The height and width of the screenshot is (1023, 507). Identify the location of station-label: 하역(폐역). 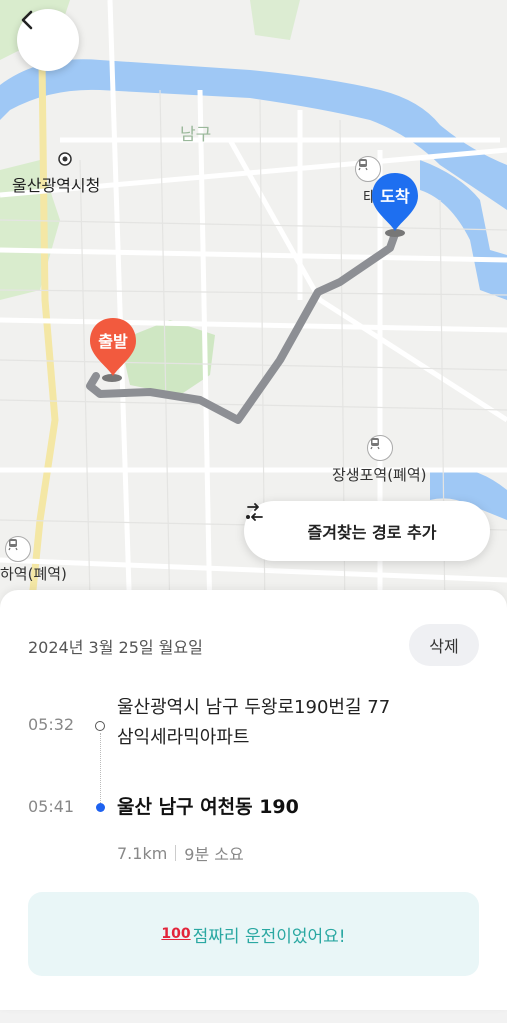
(33, 574).